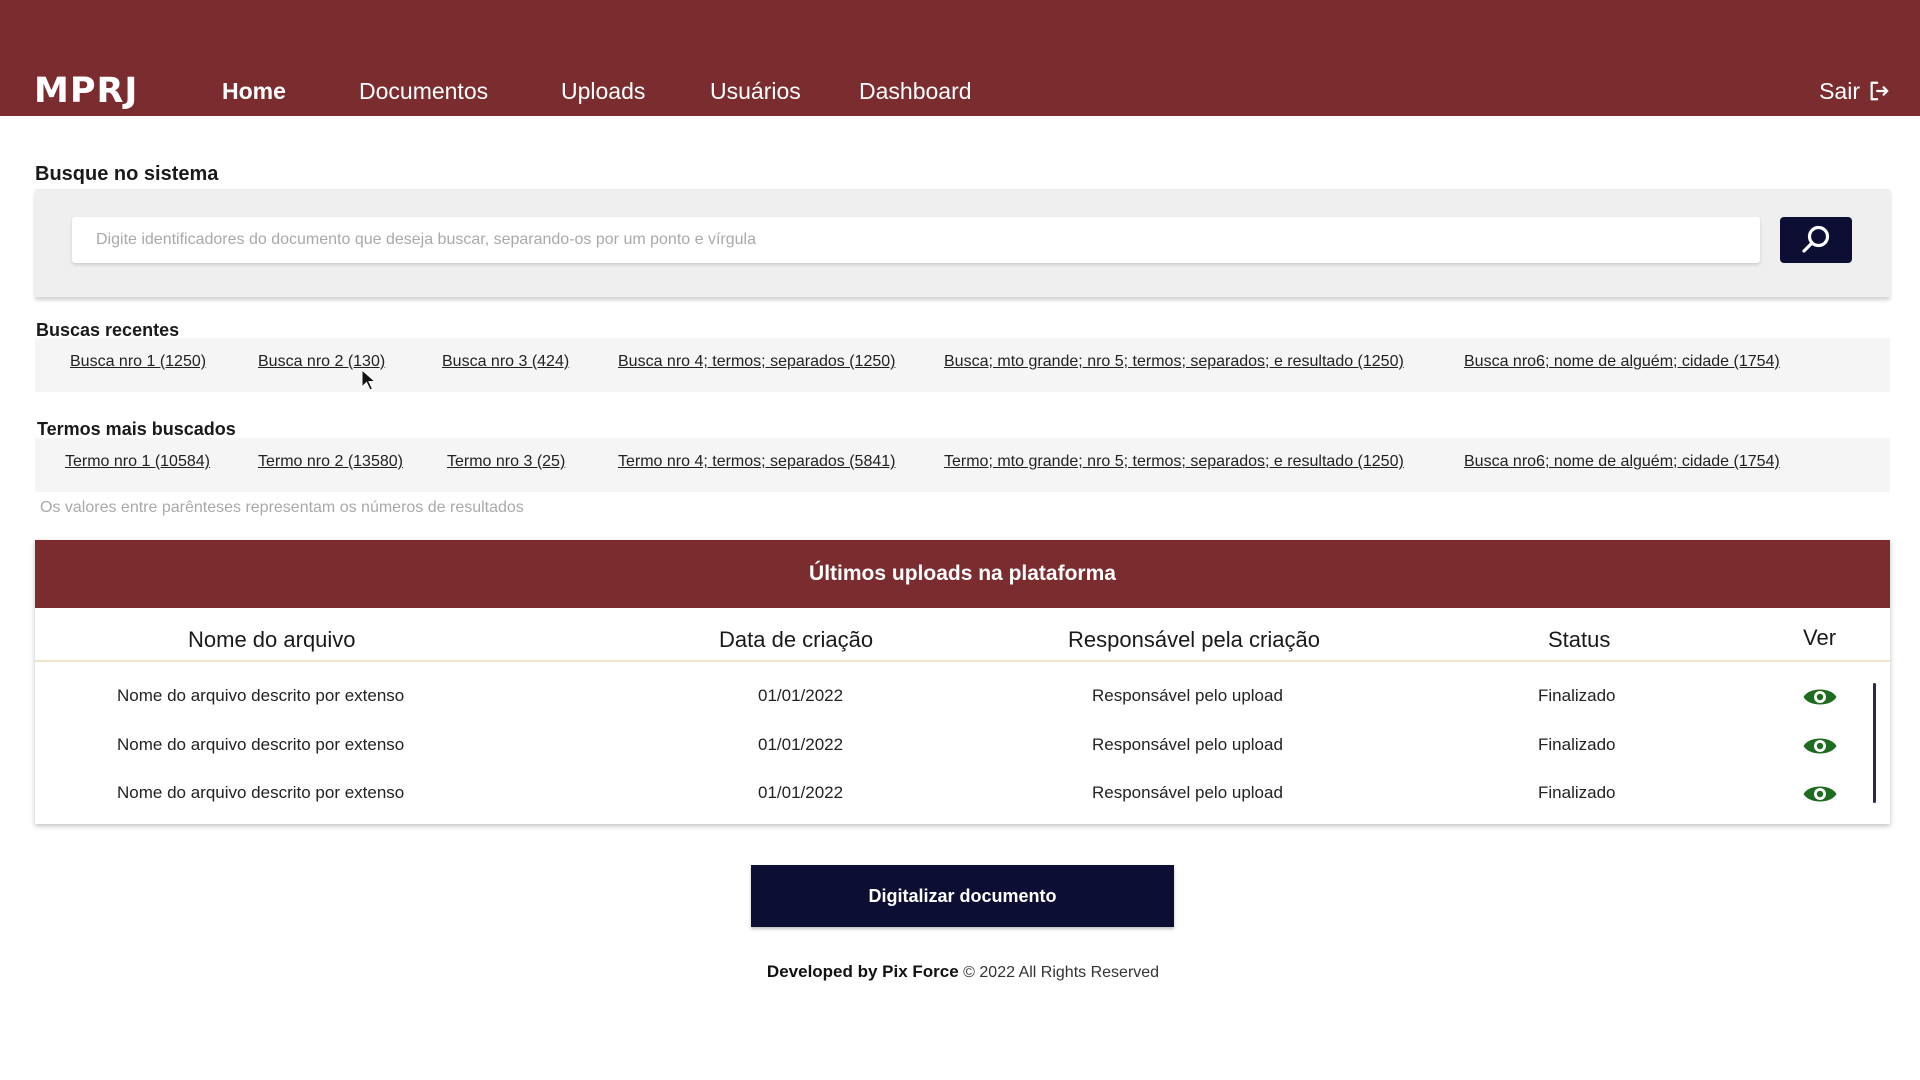 This screenshot has height=1080, width=1920. What do you see at coordinates (862, 971) in the screenshot?
I see `footer-developer: Developed by Pix Force` at bounding box center [862, 971].